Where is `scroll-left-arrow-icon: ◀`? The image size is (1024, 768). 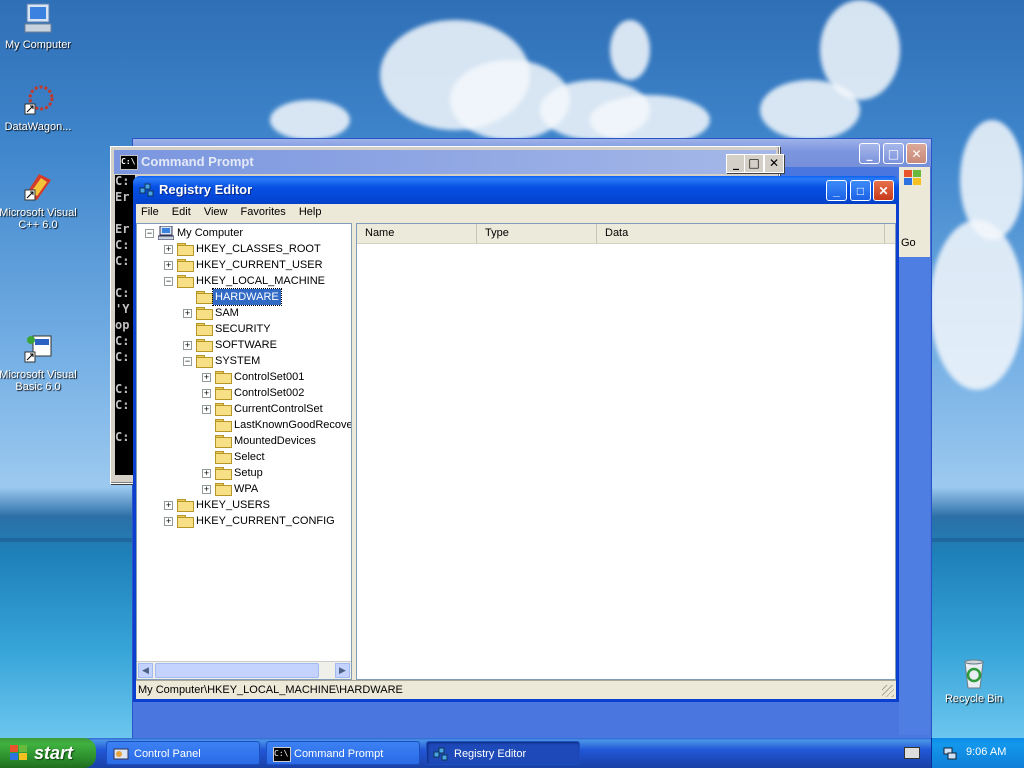 scroll-left-arrow-icon: ◀ is located at coordinates (145, 670).